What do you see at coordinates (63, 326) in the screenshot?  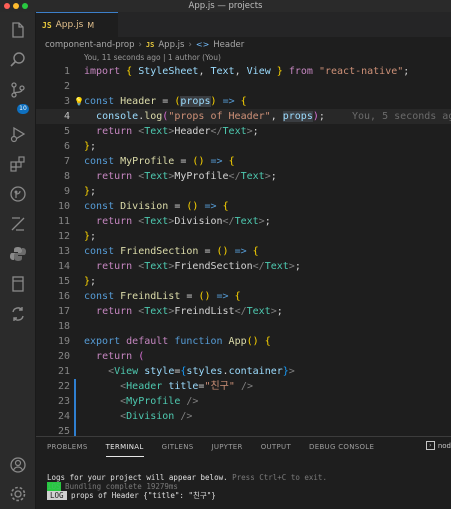 I see `code-line: 18` at bounding box center [63, 326].